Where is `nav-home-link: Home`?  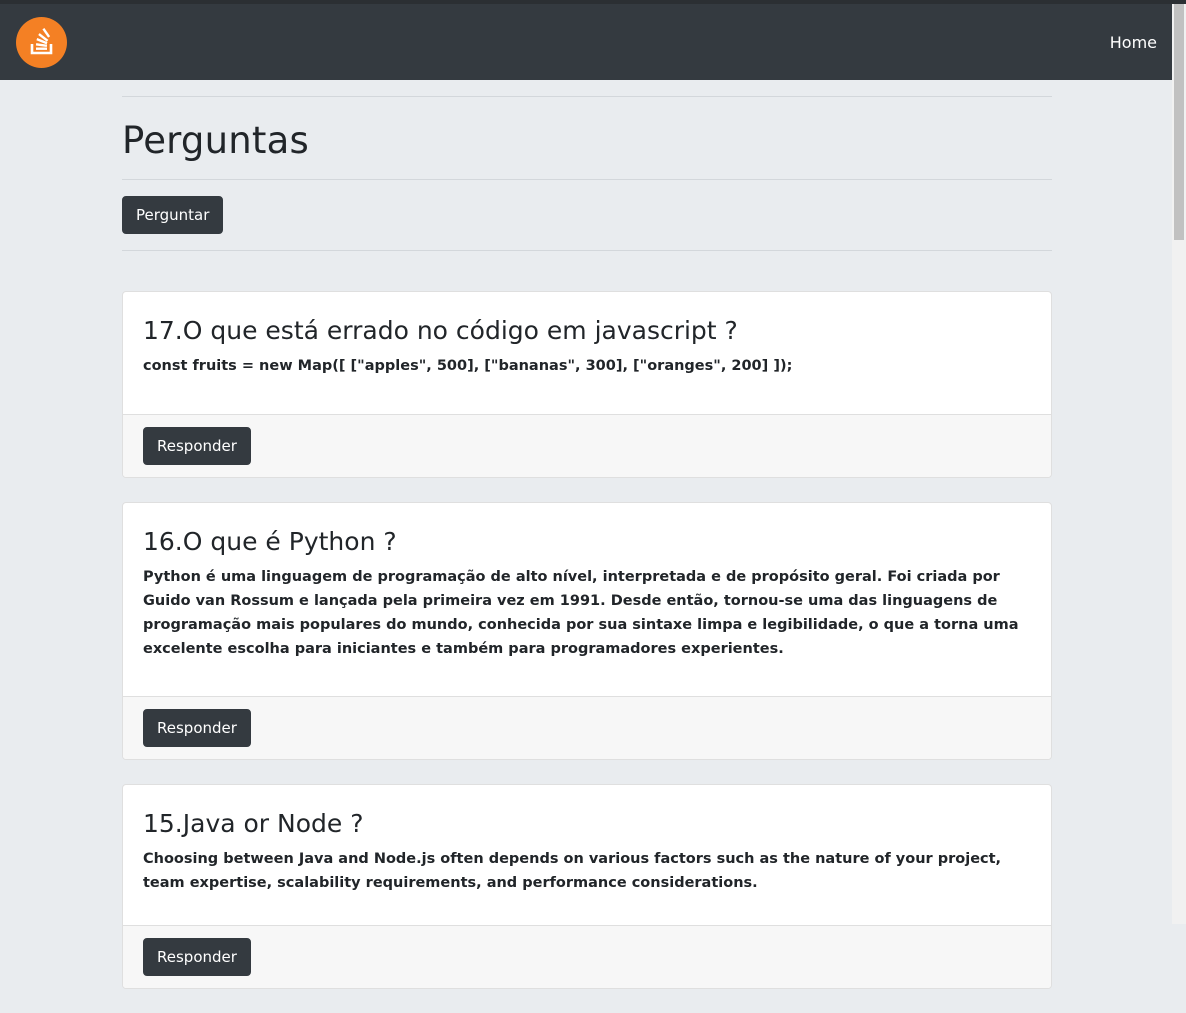 nav-home-link: Home is located at coordinates (1133, 42).